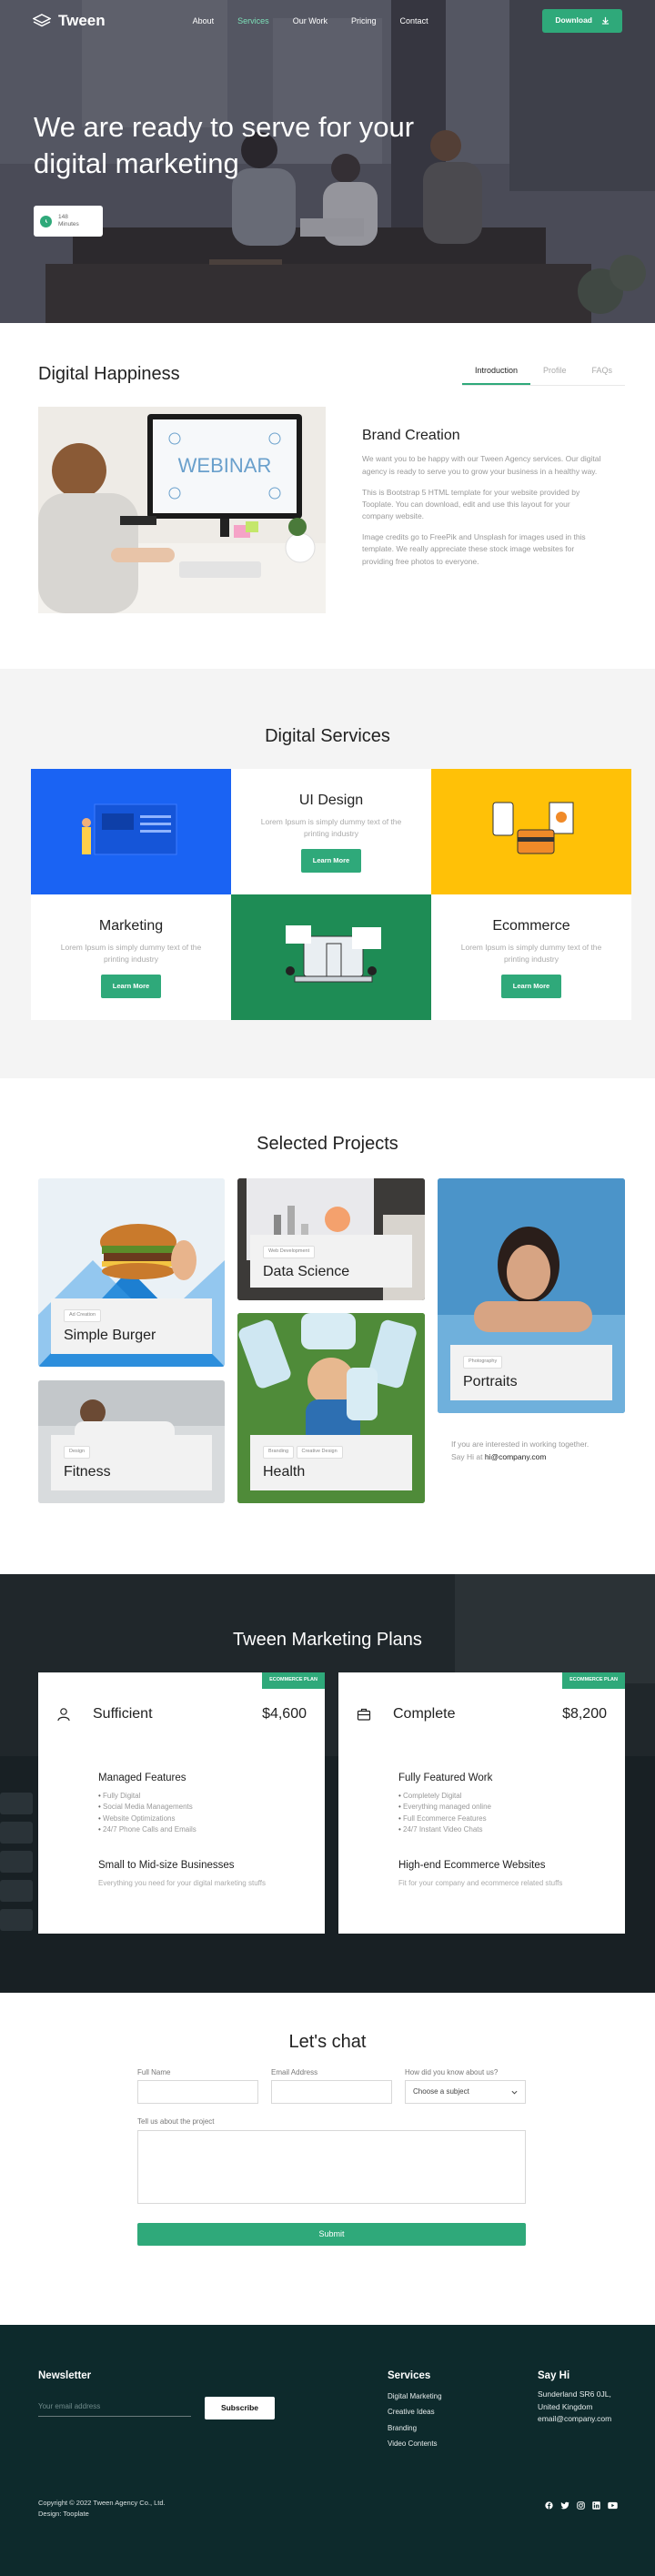 This screenshot has height=2576, width=655. Describe the element at coordinates (63, 2513) in the screenshot. I see `design-credit: Design: Tooplate` at that location.